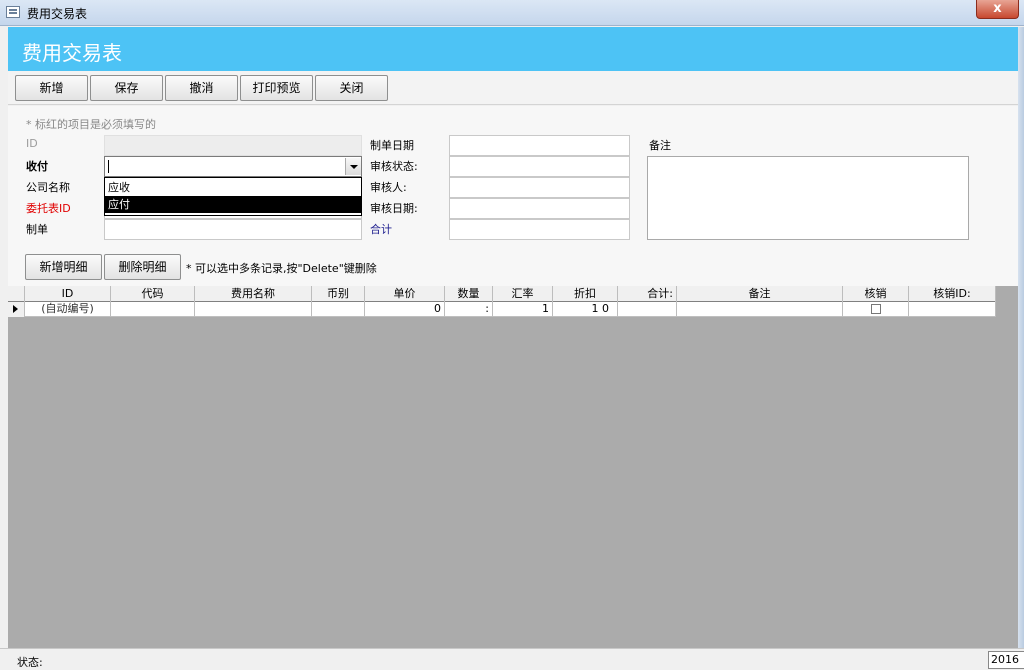 This screenshot has width=1024, height=670. Describe the element at coordinates (57, 14) in the screenshot. I see `window-title: 费用交易表` at that location.